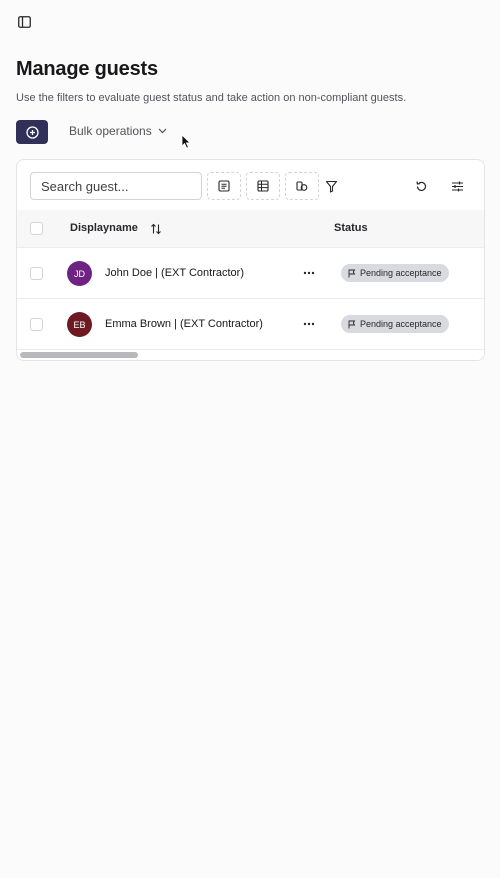 This screenshot has width=500, height=878. I want to click on guest-display-name: Emma Brown | (EXT Contractor), so click(184, 324).